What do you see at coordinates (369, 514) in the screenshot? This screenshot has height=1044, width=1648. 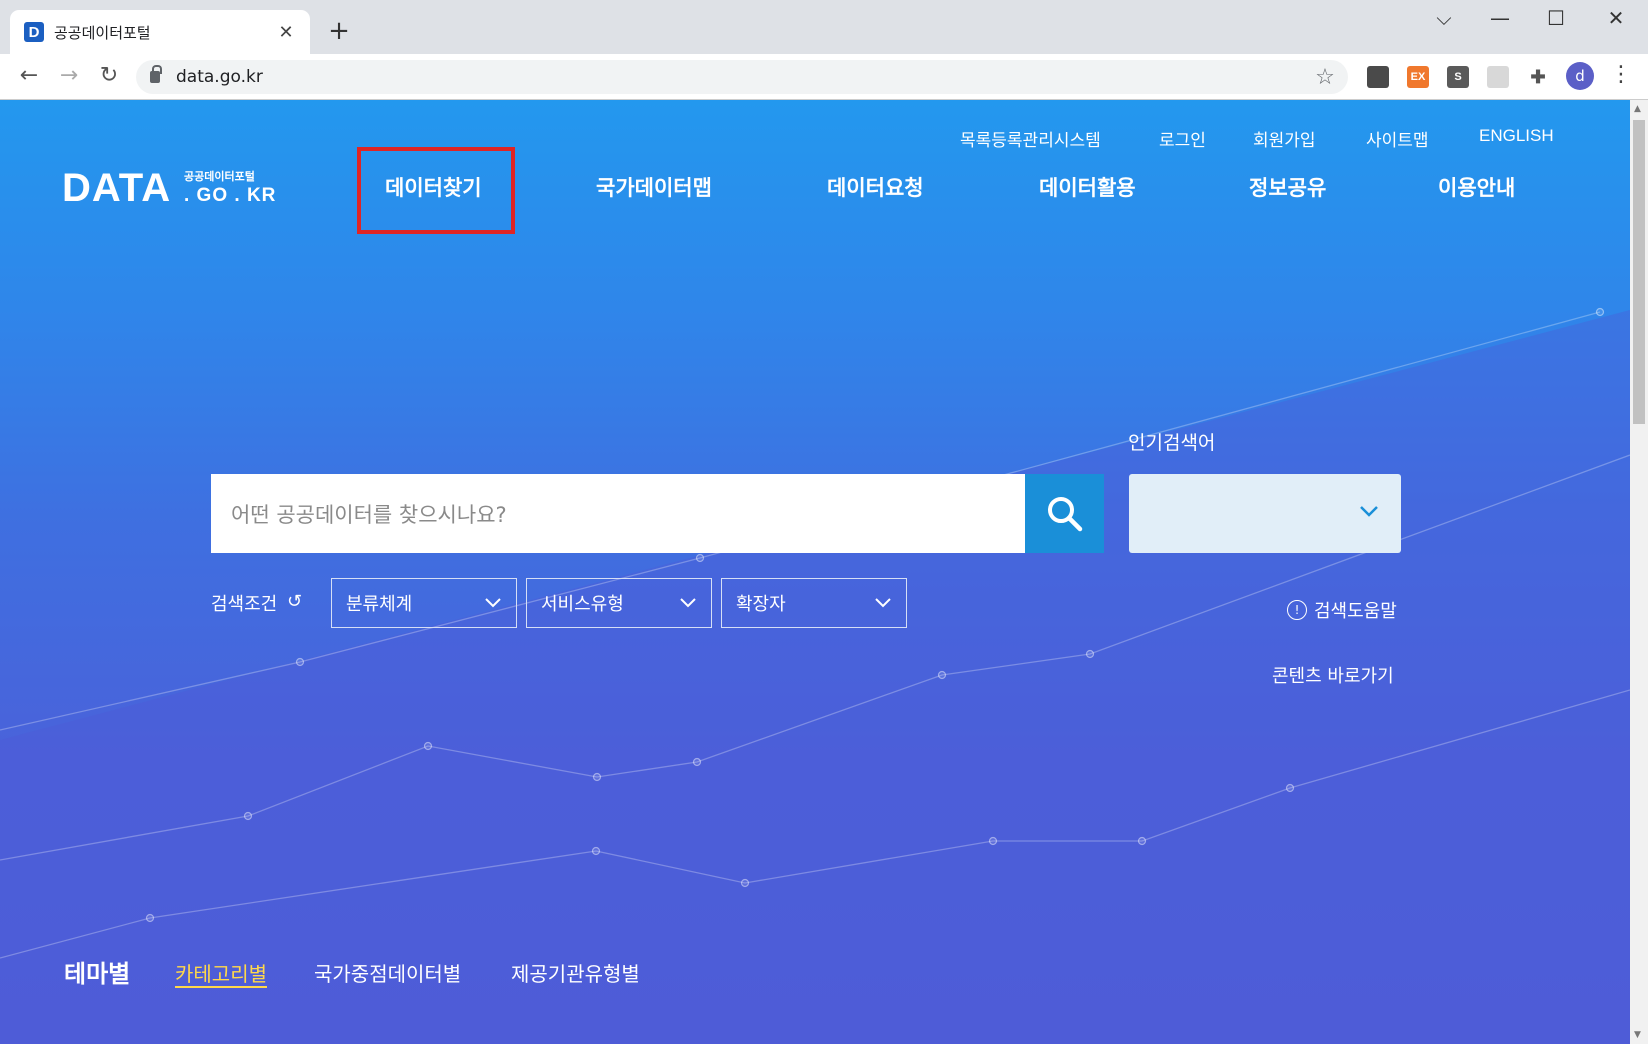 I see `search-placeholder: 어떤 공공데이터를 찾으시나요?` at bounding box center [369, 514].